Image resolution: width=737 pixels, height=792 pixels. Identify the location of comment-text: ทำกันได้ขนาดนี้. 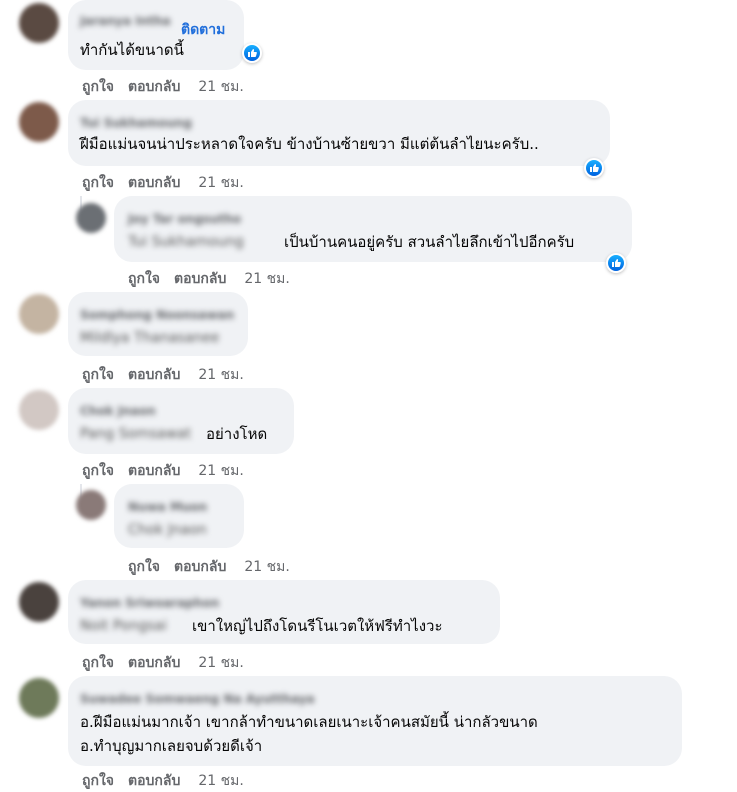
(132, 50).